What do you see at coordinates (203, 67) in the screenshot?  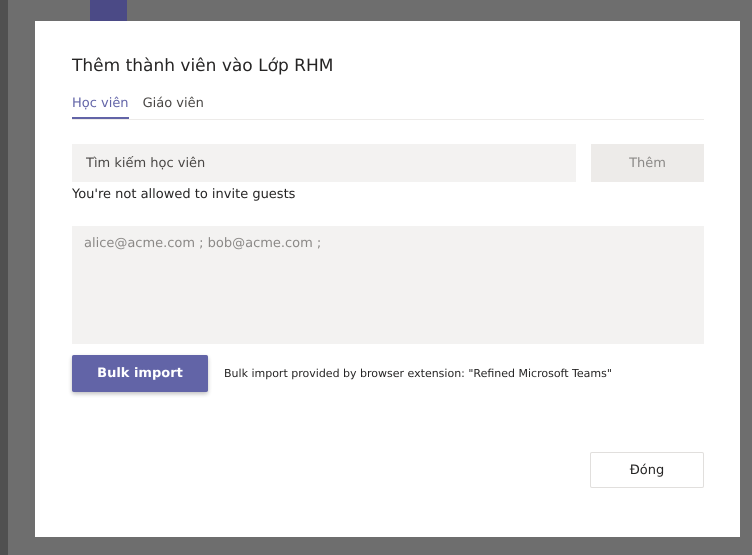 I see `dialog-title: Thêm thành viên vào Lớp RHM` at bounding box center [203, 67].